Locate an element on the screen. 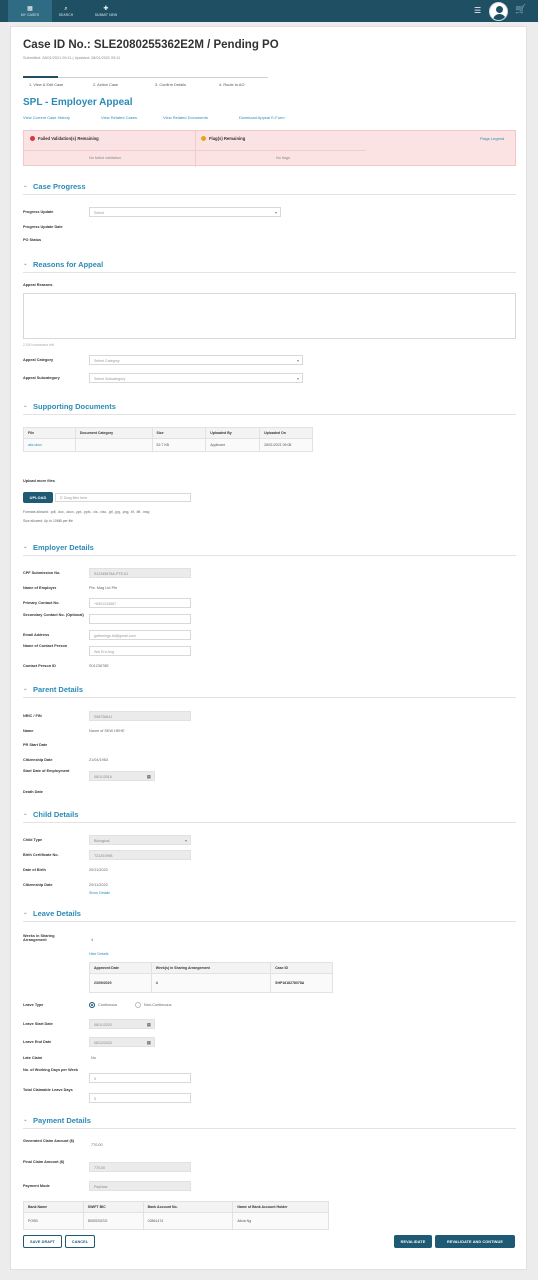 This screenshot has width=538, height=1280. late-claim-label: Late Claim is located at coordinates (33, 1058).